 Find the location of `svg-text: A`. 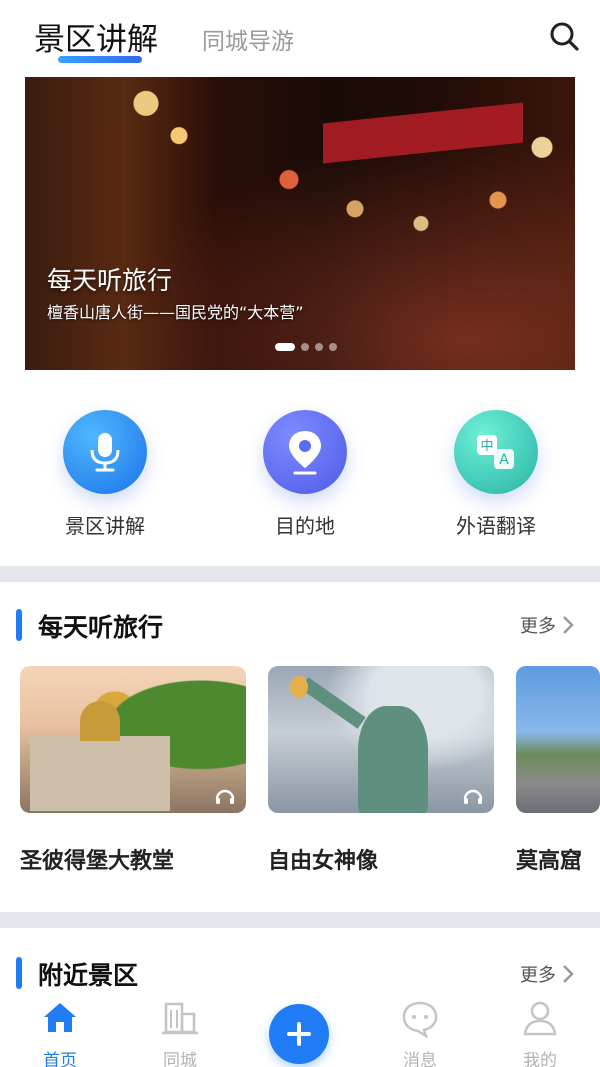

svg-text: A is located at coordinates (504, 460).